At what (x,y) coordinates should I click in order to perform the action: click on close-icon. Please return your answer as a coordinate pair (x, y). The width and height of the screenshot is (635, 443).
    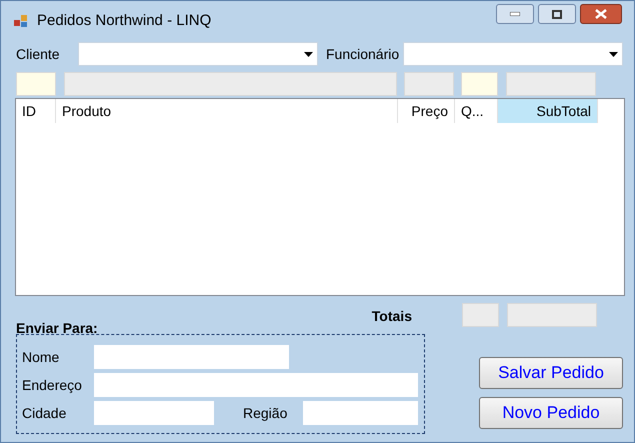
    Looking at the image, I should click on (601, 14).